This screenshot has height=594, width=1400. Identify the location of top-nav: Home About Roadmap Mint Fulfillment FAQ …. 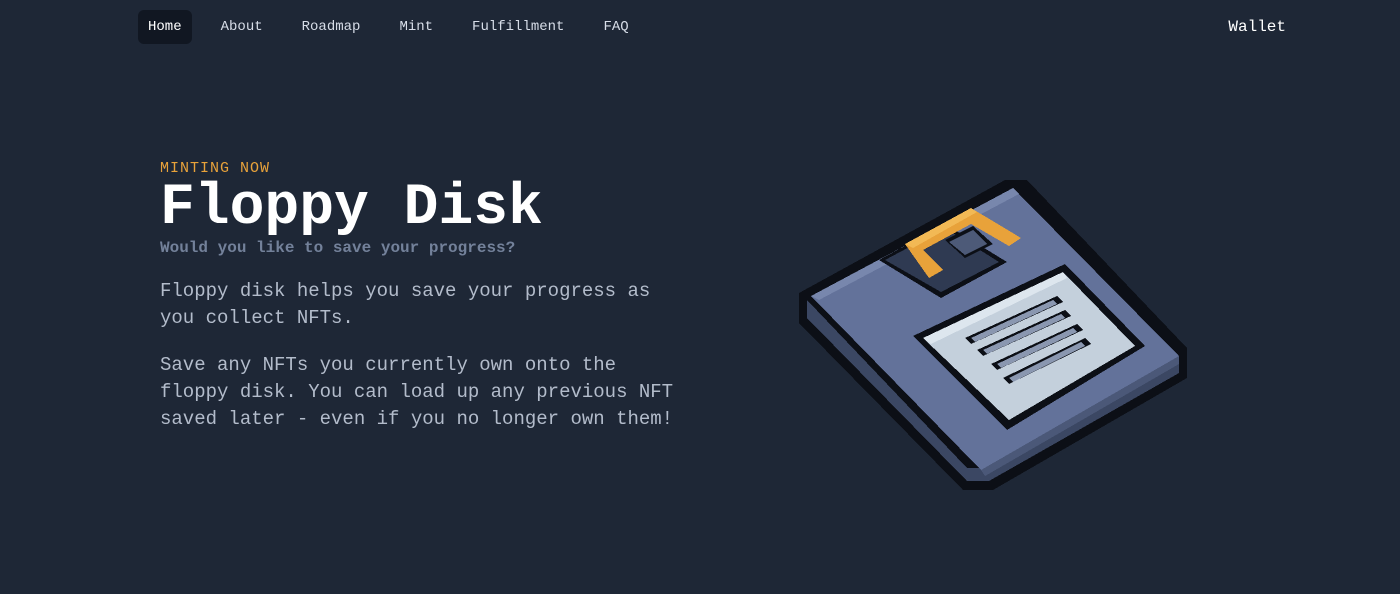
(712, 27).